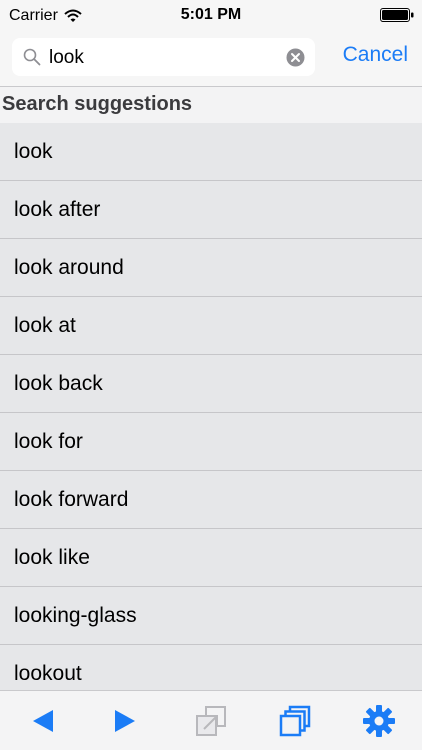  I want to click on list-item: look, so click(211, 152).